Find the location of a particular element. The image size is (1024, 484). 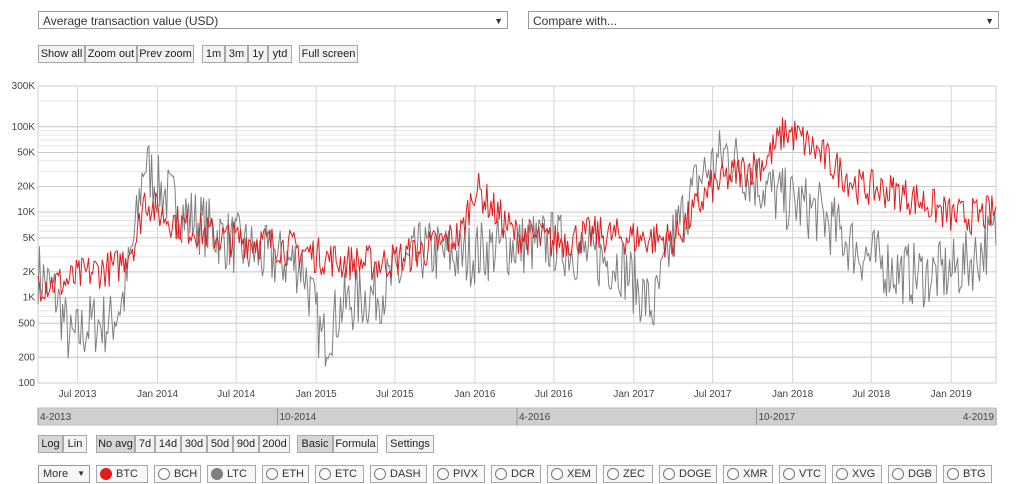

coin-toggle-dash: DASH is located at coordinates (398, 474).